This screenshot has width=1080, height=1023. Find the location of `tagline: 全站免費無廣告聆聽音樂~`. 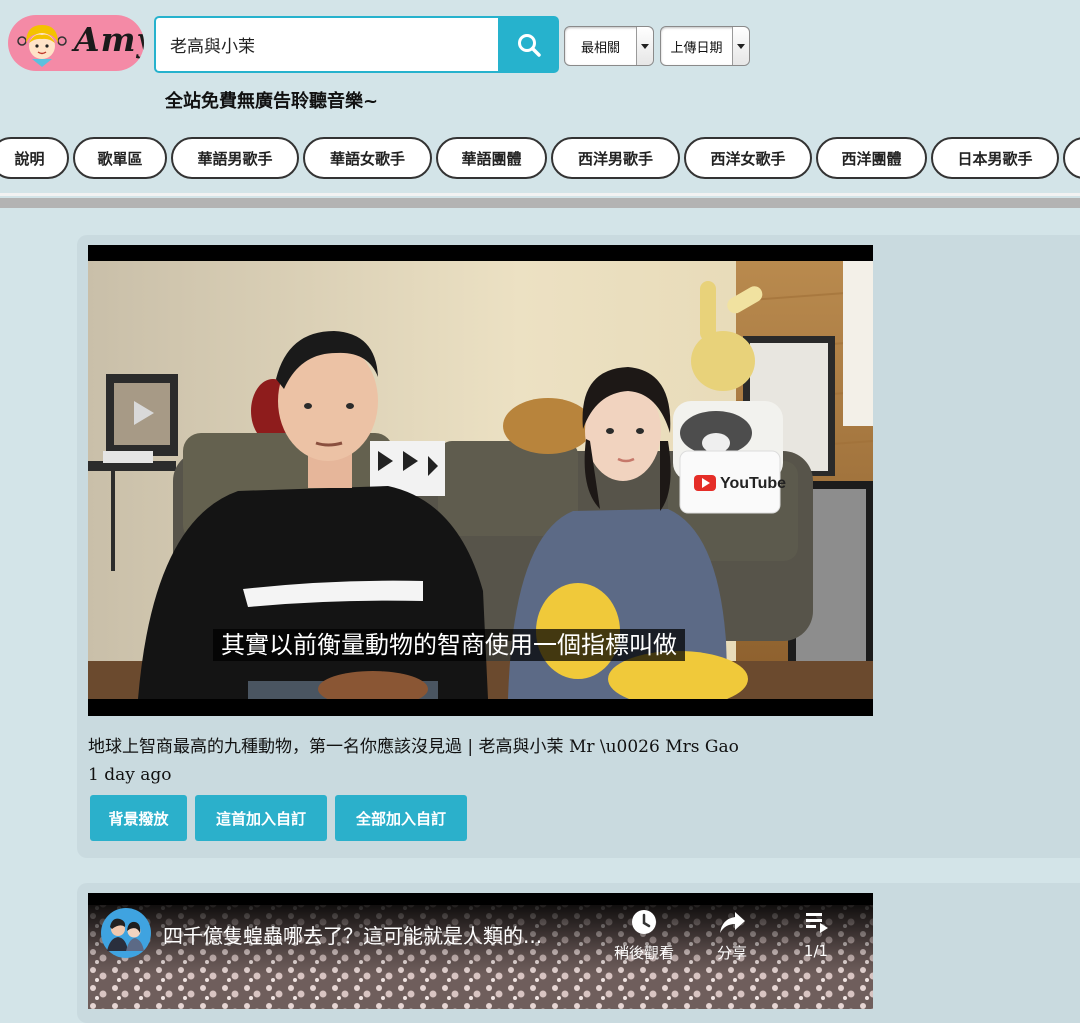

tagline: 全站免費無廣告聆聽音樂~ is located at coordinates (272, 101).